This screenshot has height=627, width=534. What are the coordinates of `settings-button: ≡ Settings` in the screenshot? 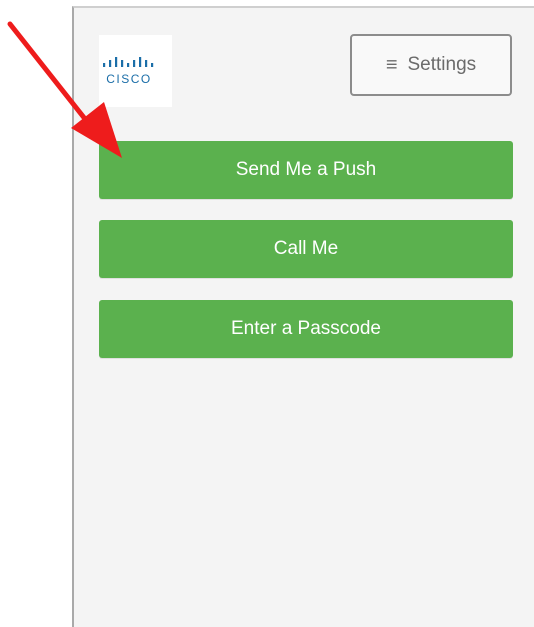 It's located at (431, 65).